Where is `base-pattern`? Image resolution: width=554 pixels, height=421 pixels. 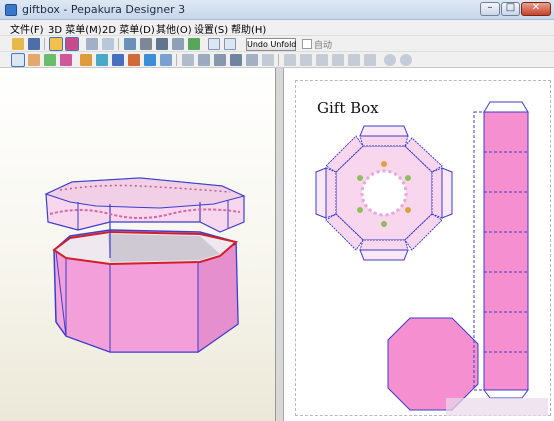 base-pattern is located at coordinates (433, 364).